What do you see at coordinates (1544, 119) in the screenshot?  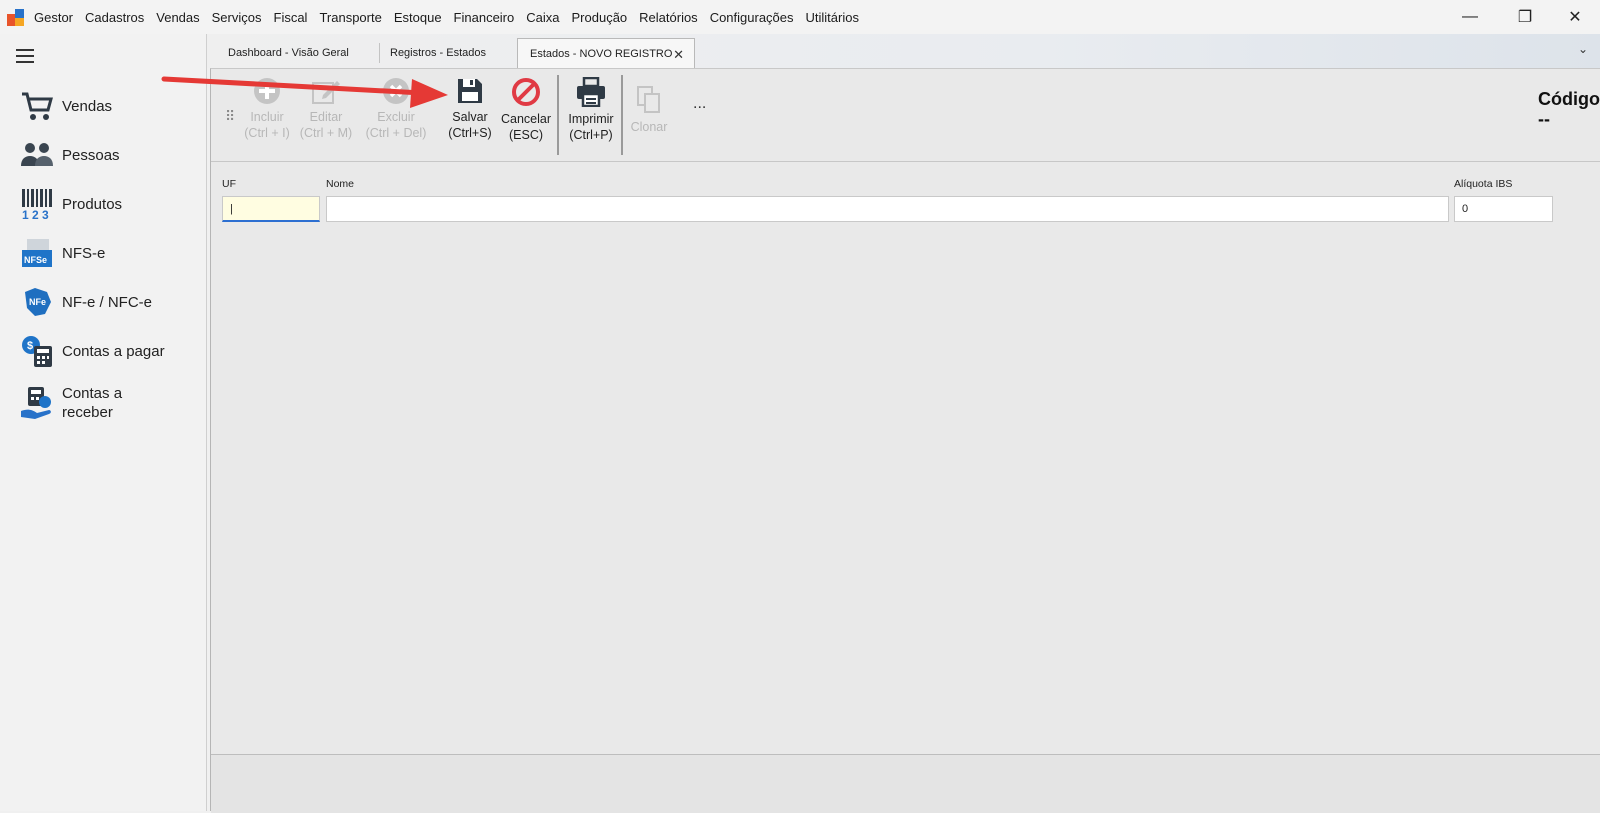 I see `codigo-value: --` at bounding box center [1544, 119].